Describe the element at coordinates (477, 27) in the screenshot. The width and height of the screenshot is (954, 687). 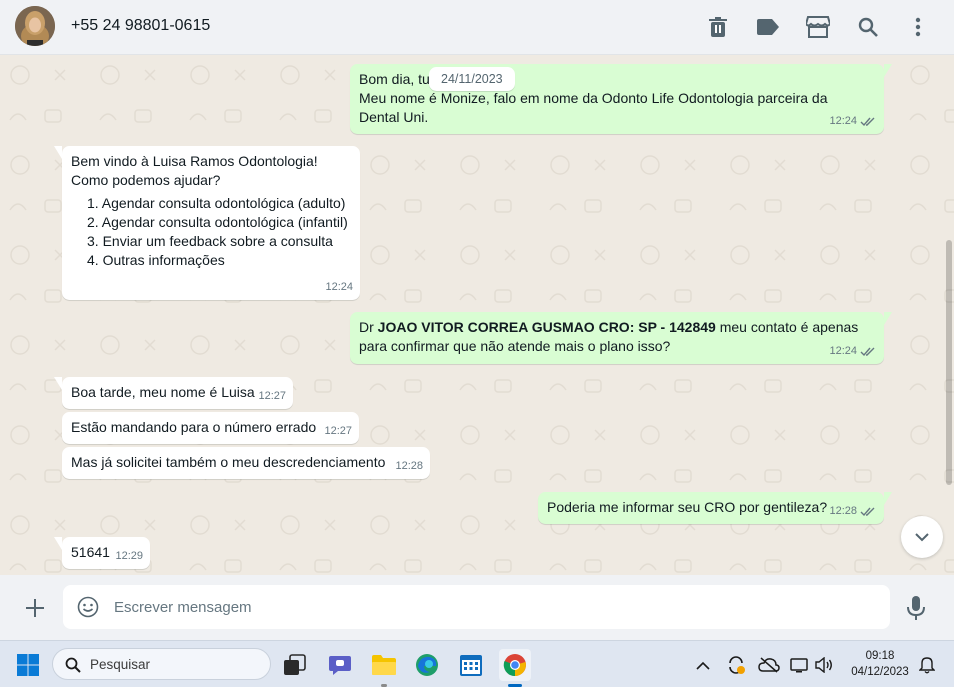
I see `chat-header: +55 24 98801-0615` at that location.